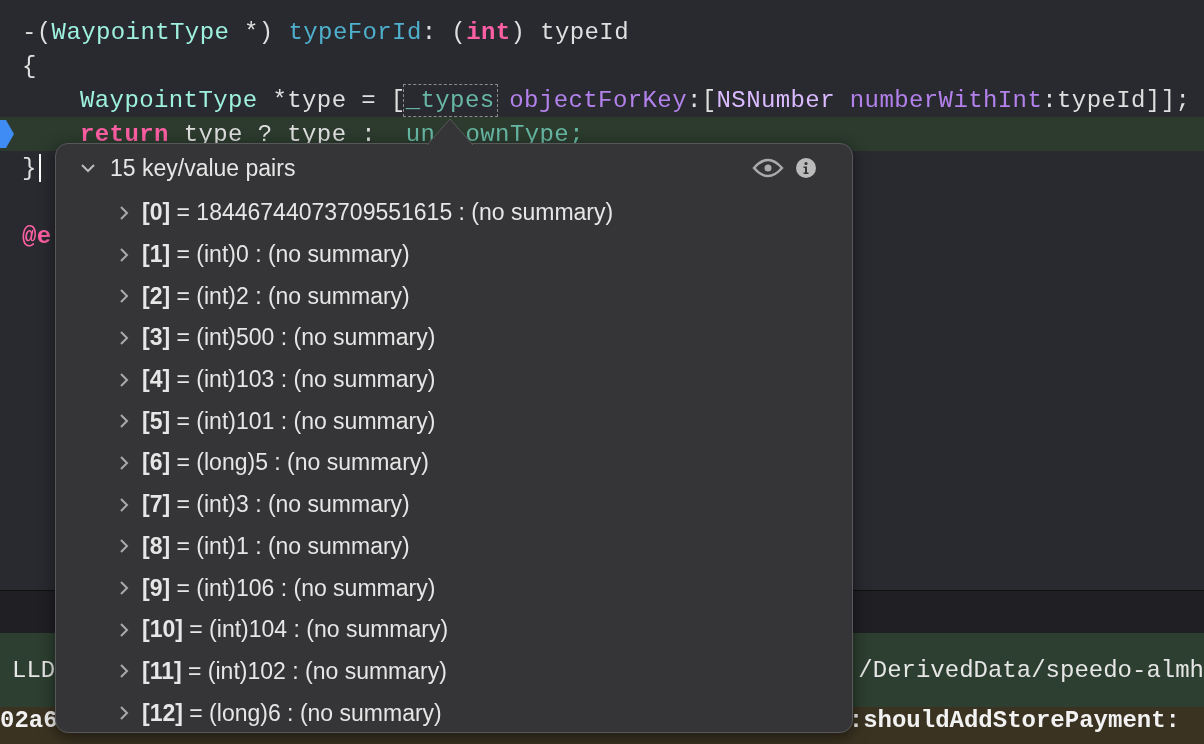  What do you see at coordinates (338, 100) in the screenshot?
I see `code-token: *type = [` at bounding box center [338, 100].